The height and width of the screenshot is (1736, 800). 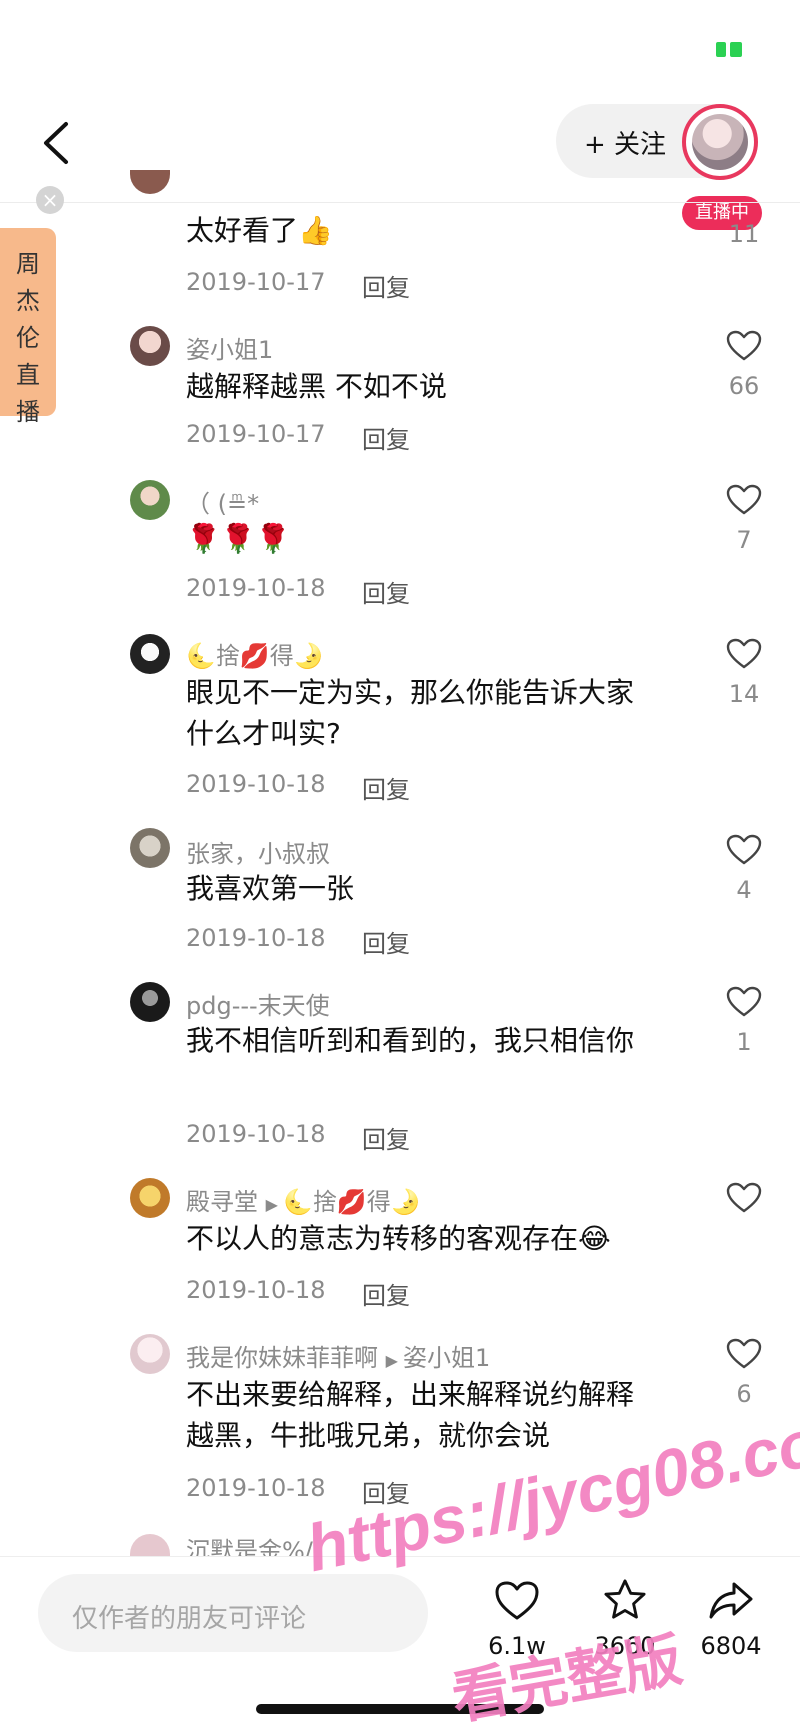 What do you see at coordinates (744, 694) in the screenshot?
I see `like-count: 14` at bounding box center [744, 694].